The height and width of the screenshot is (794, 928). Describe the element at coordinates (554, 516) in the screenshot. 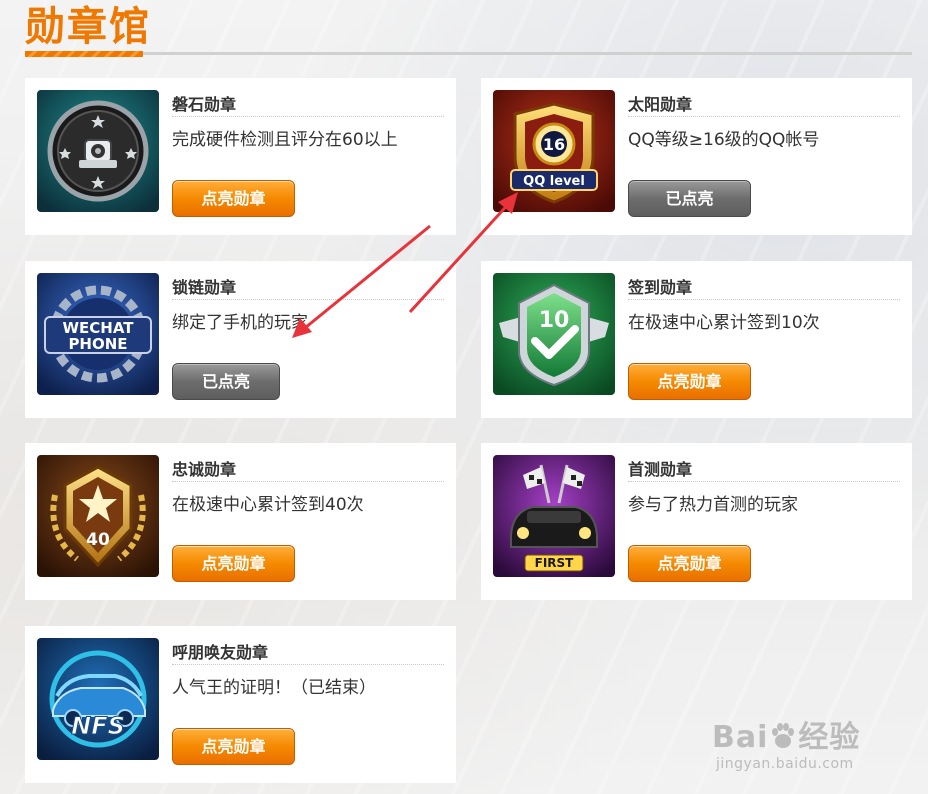

I see `first-test-badge-icon: FIRST` at that location.